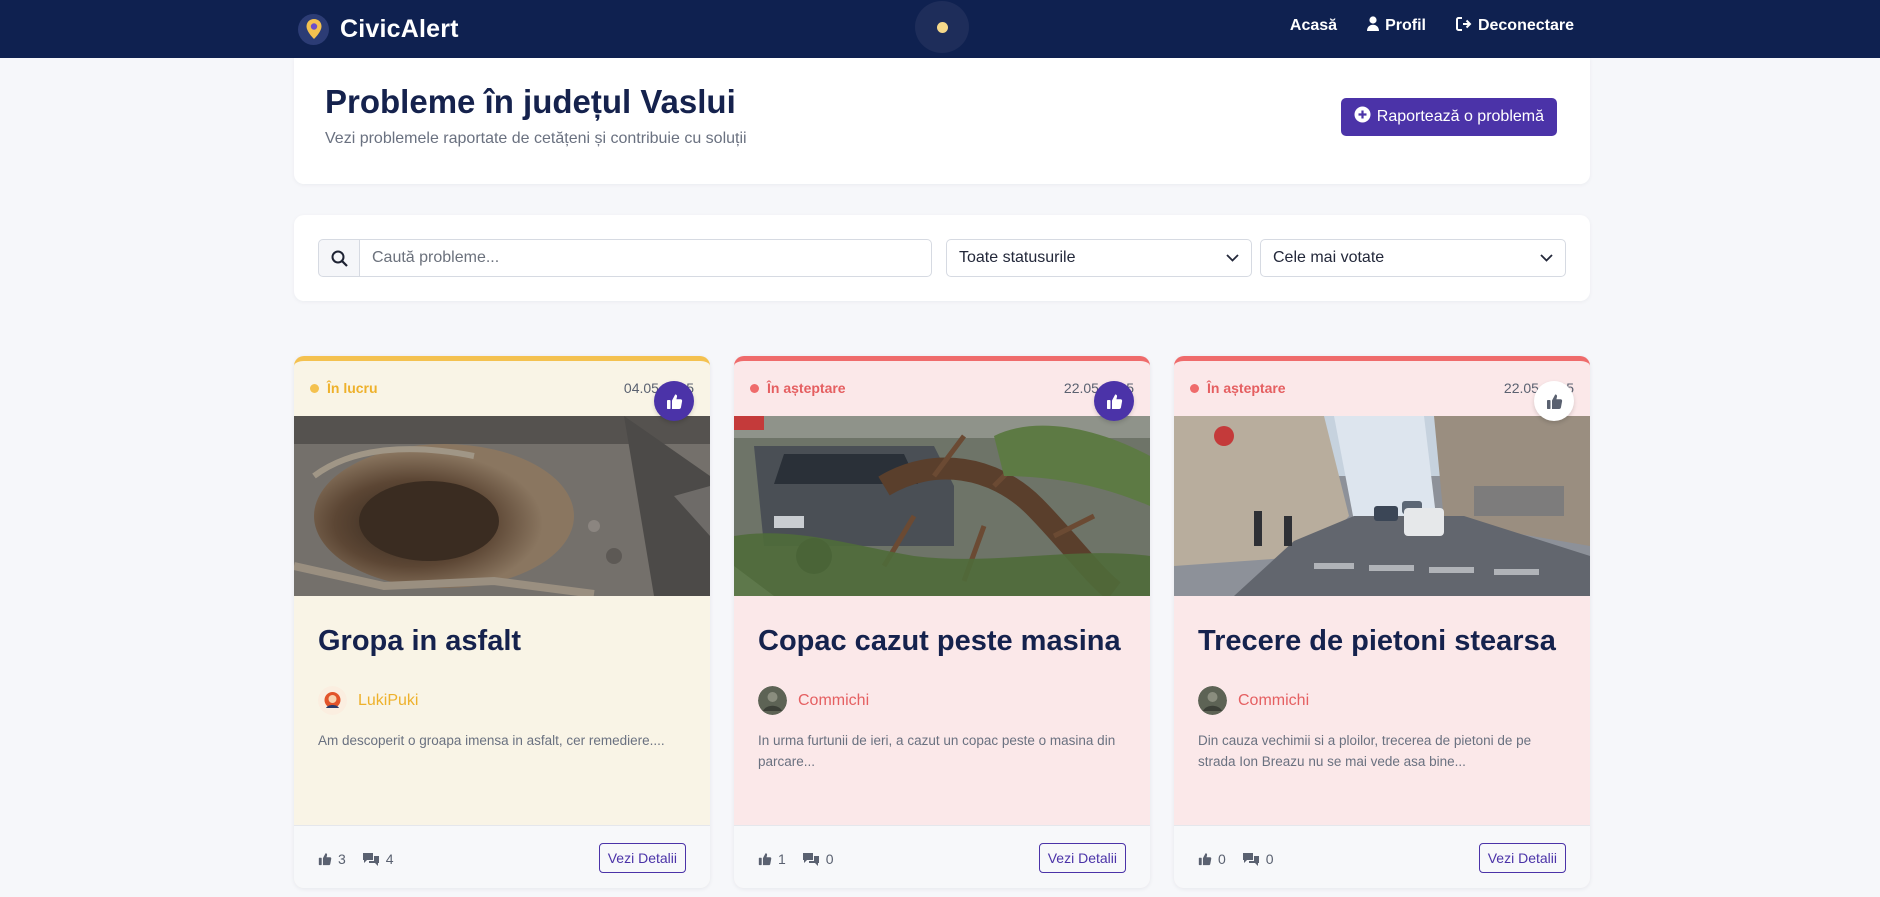  I want to click on search-icon, so click(339, 258).